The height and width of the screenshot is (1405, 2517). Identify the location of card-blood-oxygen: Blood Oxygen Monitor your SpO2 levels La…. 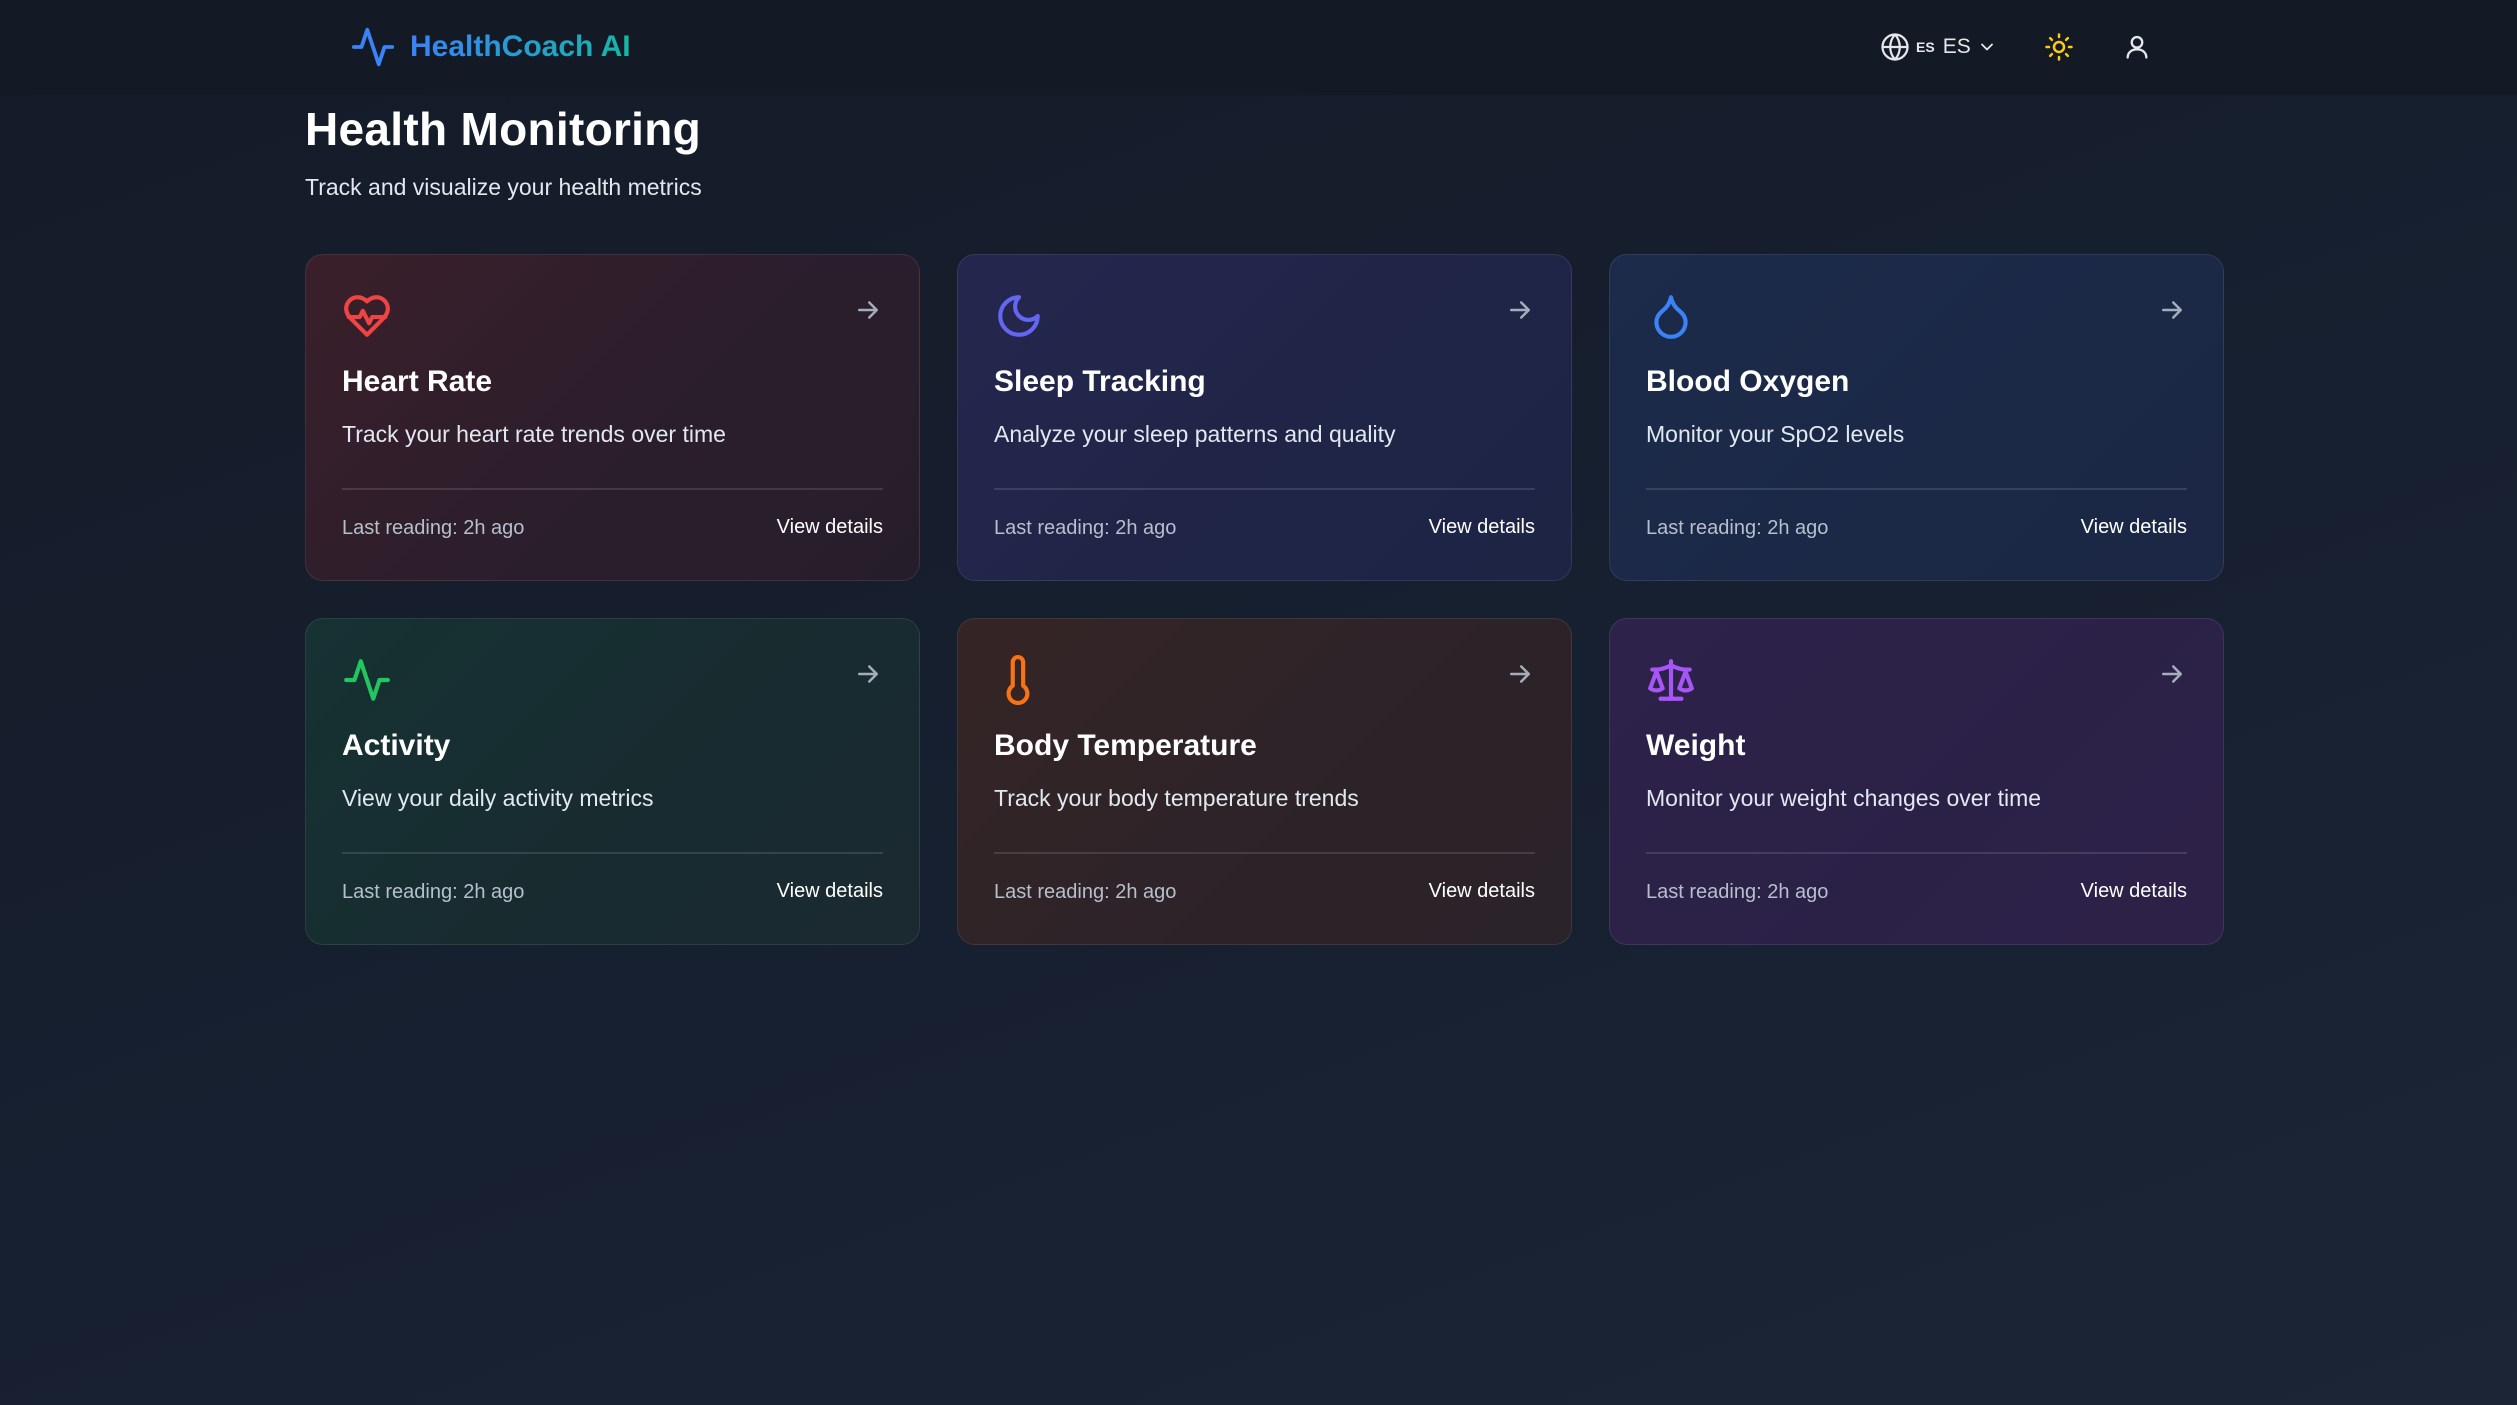
(1916, 417).